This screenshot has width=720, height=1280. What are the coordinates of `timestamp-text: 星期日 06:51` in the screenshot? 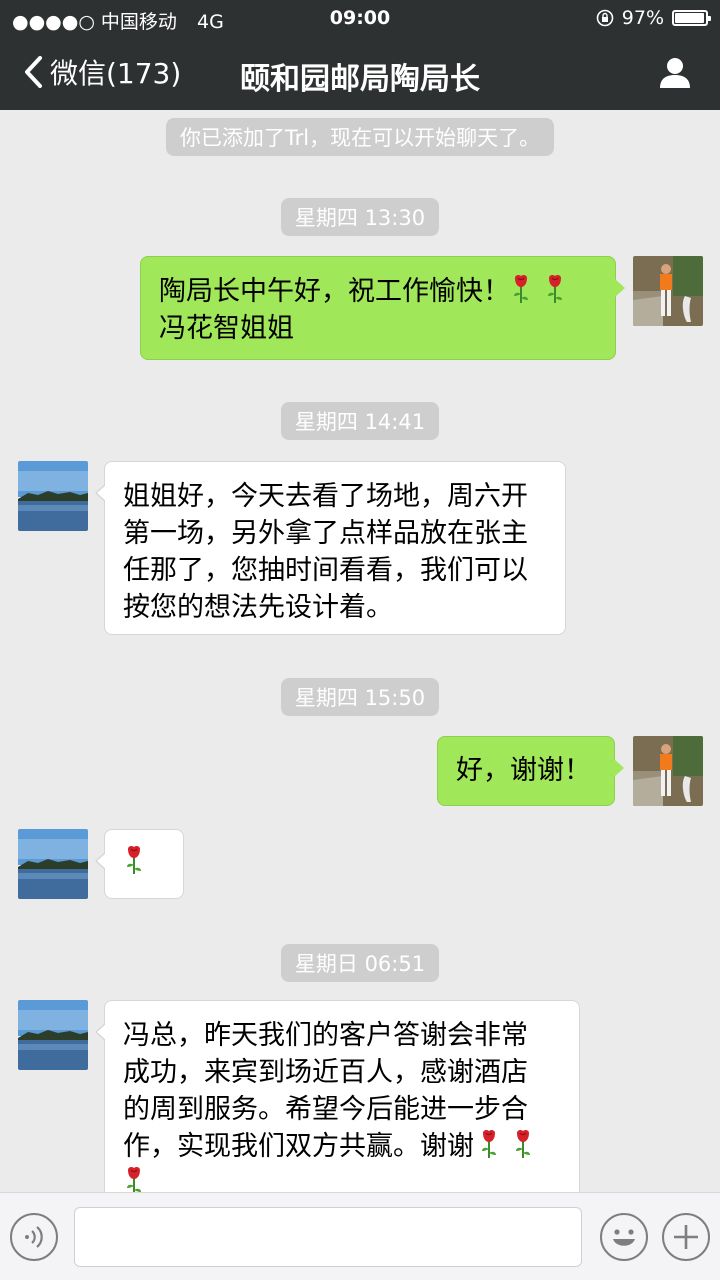 It's located at (360, 963).